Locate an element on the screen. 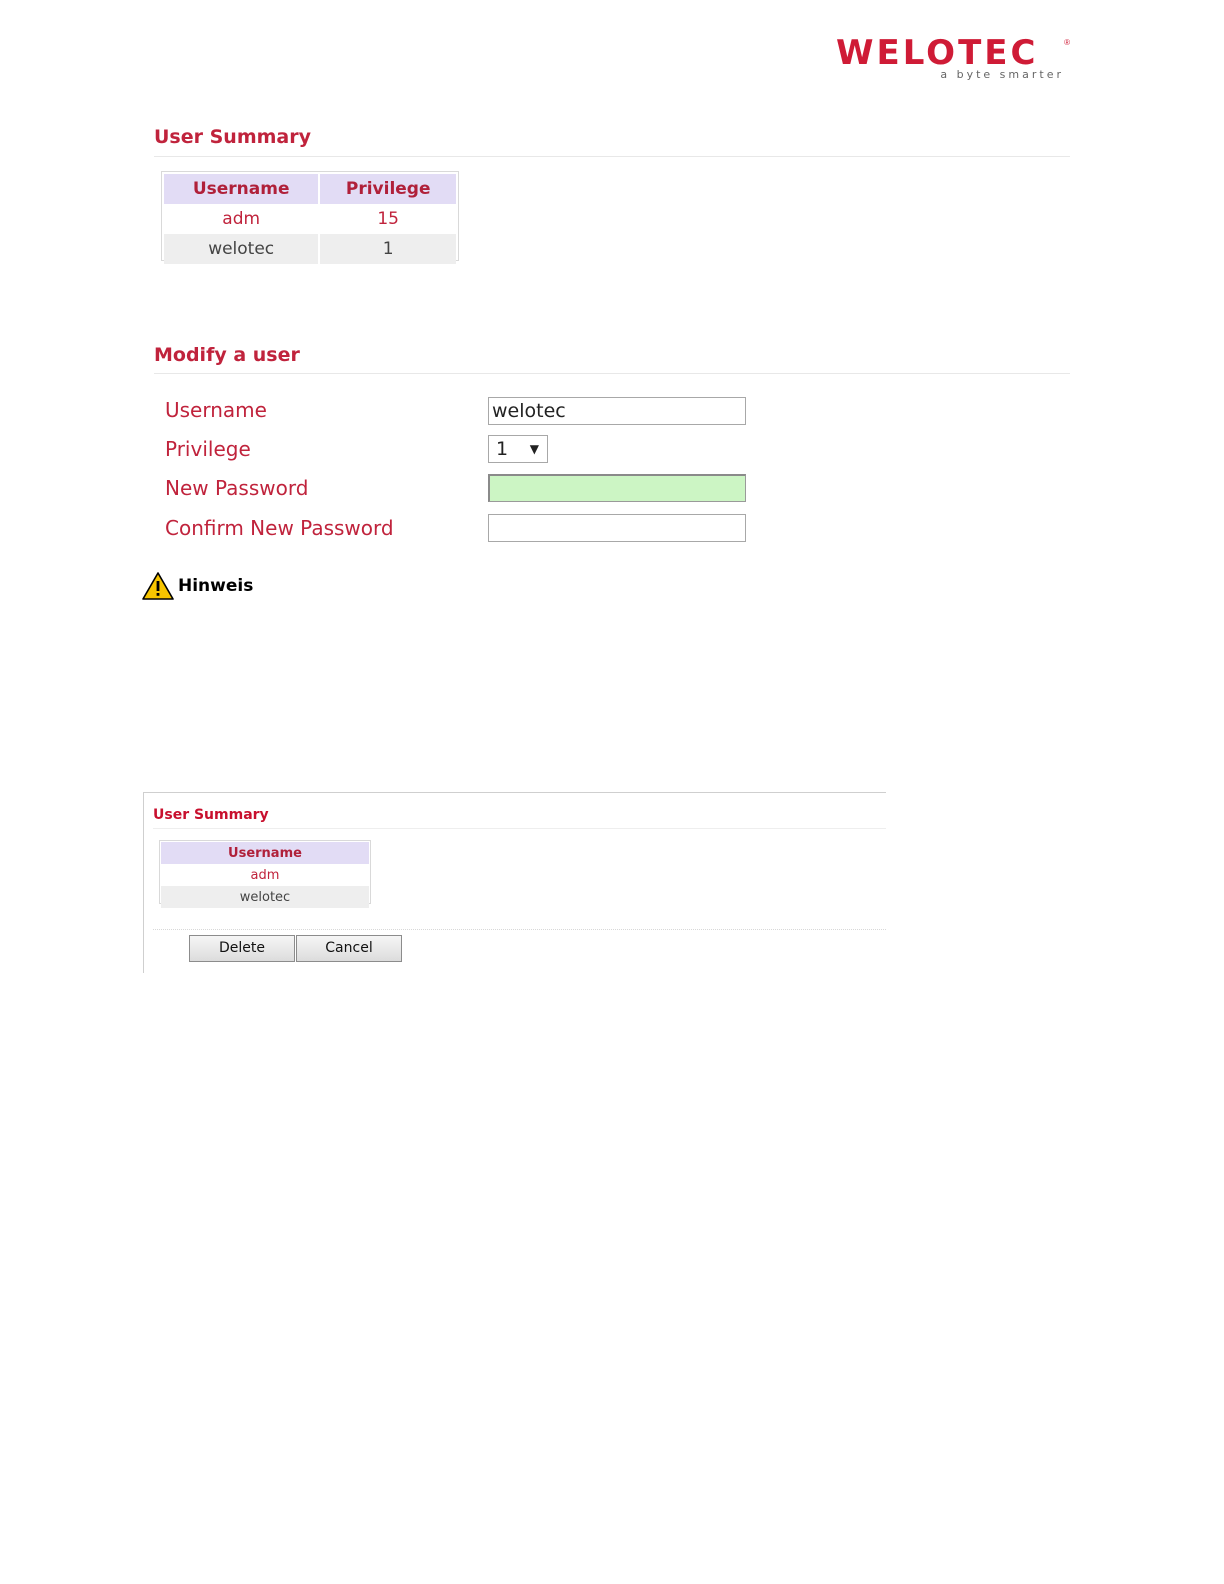  new-password-input is located at coordinates (617, 488).